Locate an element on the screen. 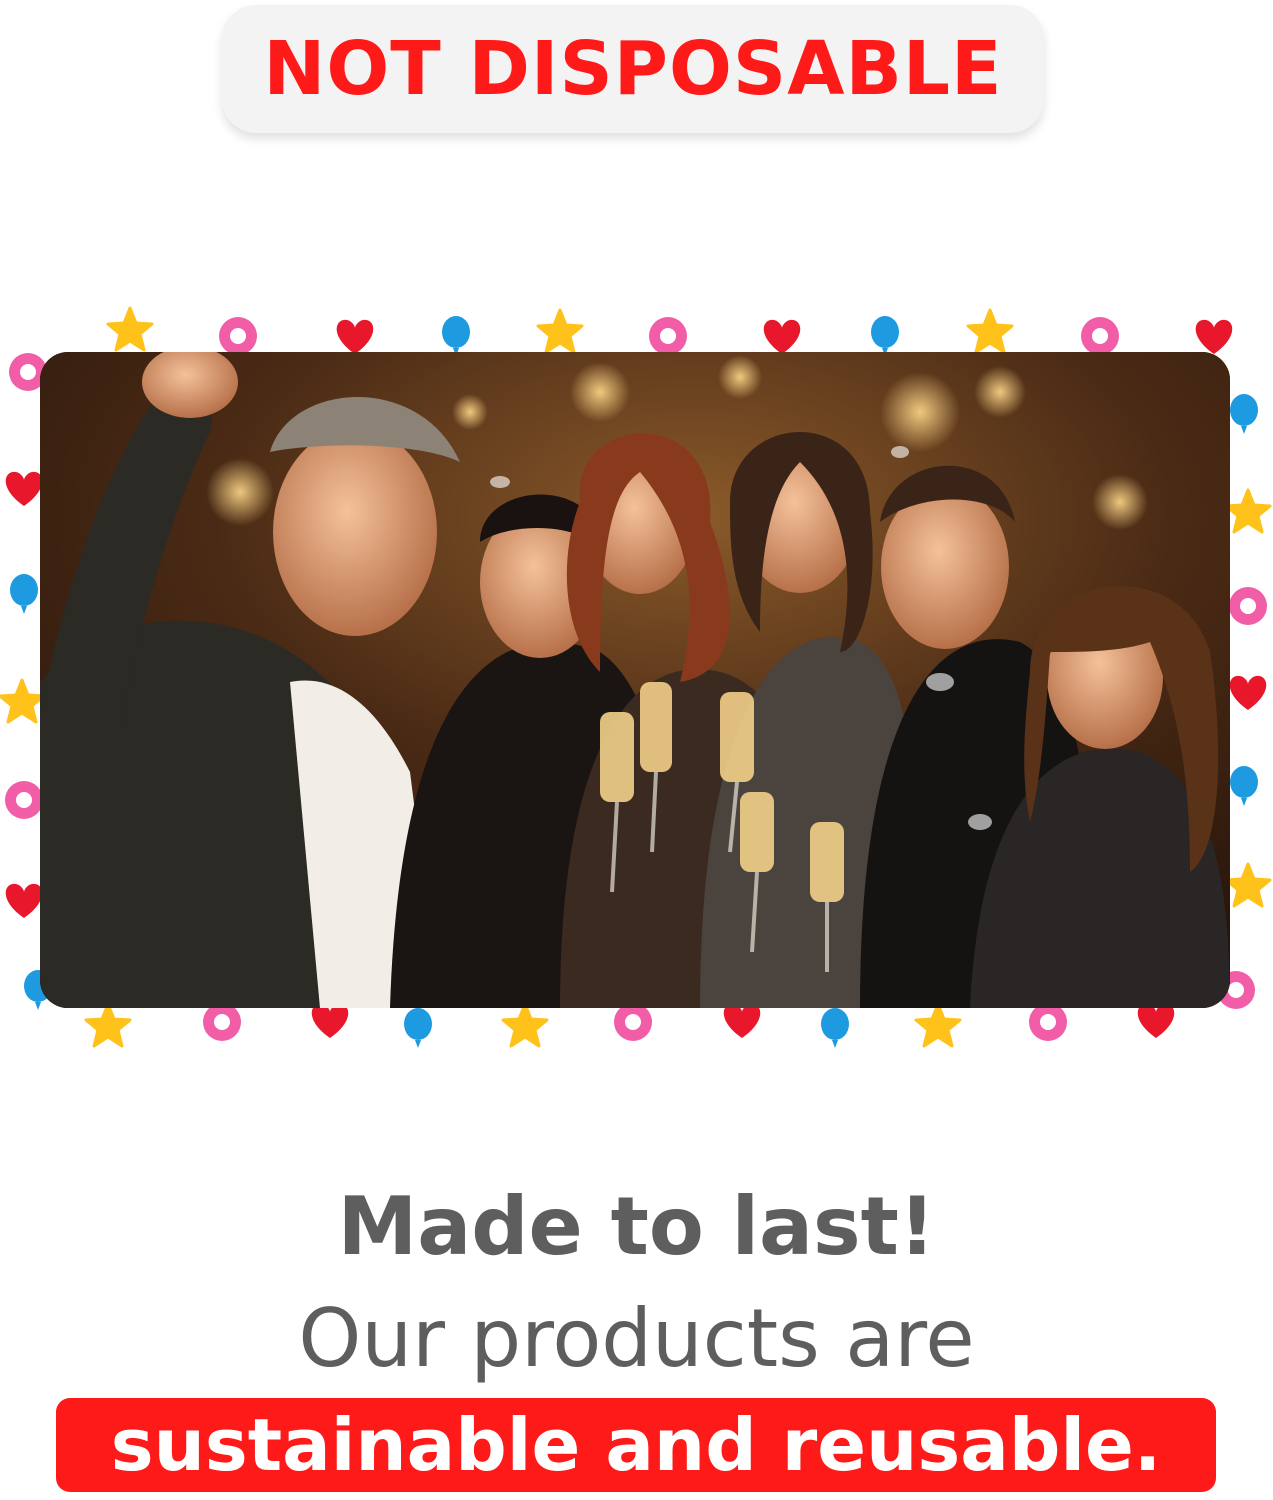 The width and height of the screenshot is (1273, 1500). not-disposable-badge: NOT DISPOSABLE is located at coordinates (633, 69).